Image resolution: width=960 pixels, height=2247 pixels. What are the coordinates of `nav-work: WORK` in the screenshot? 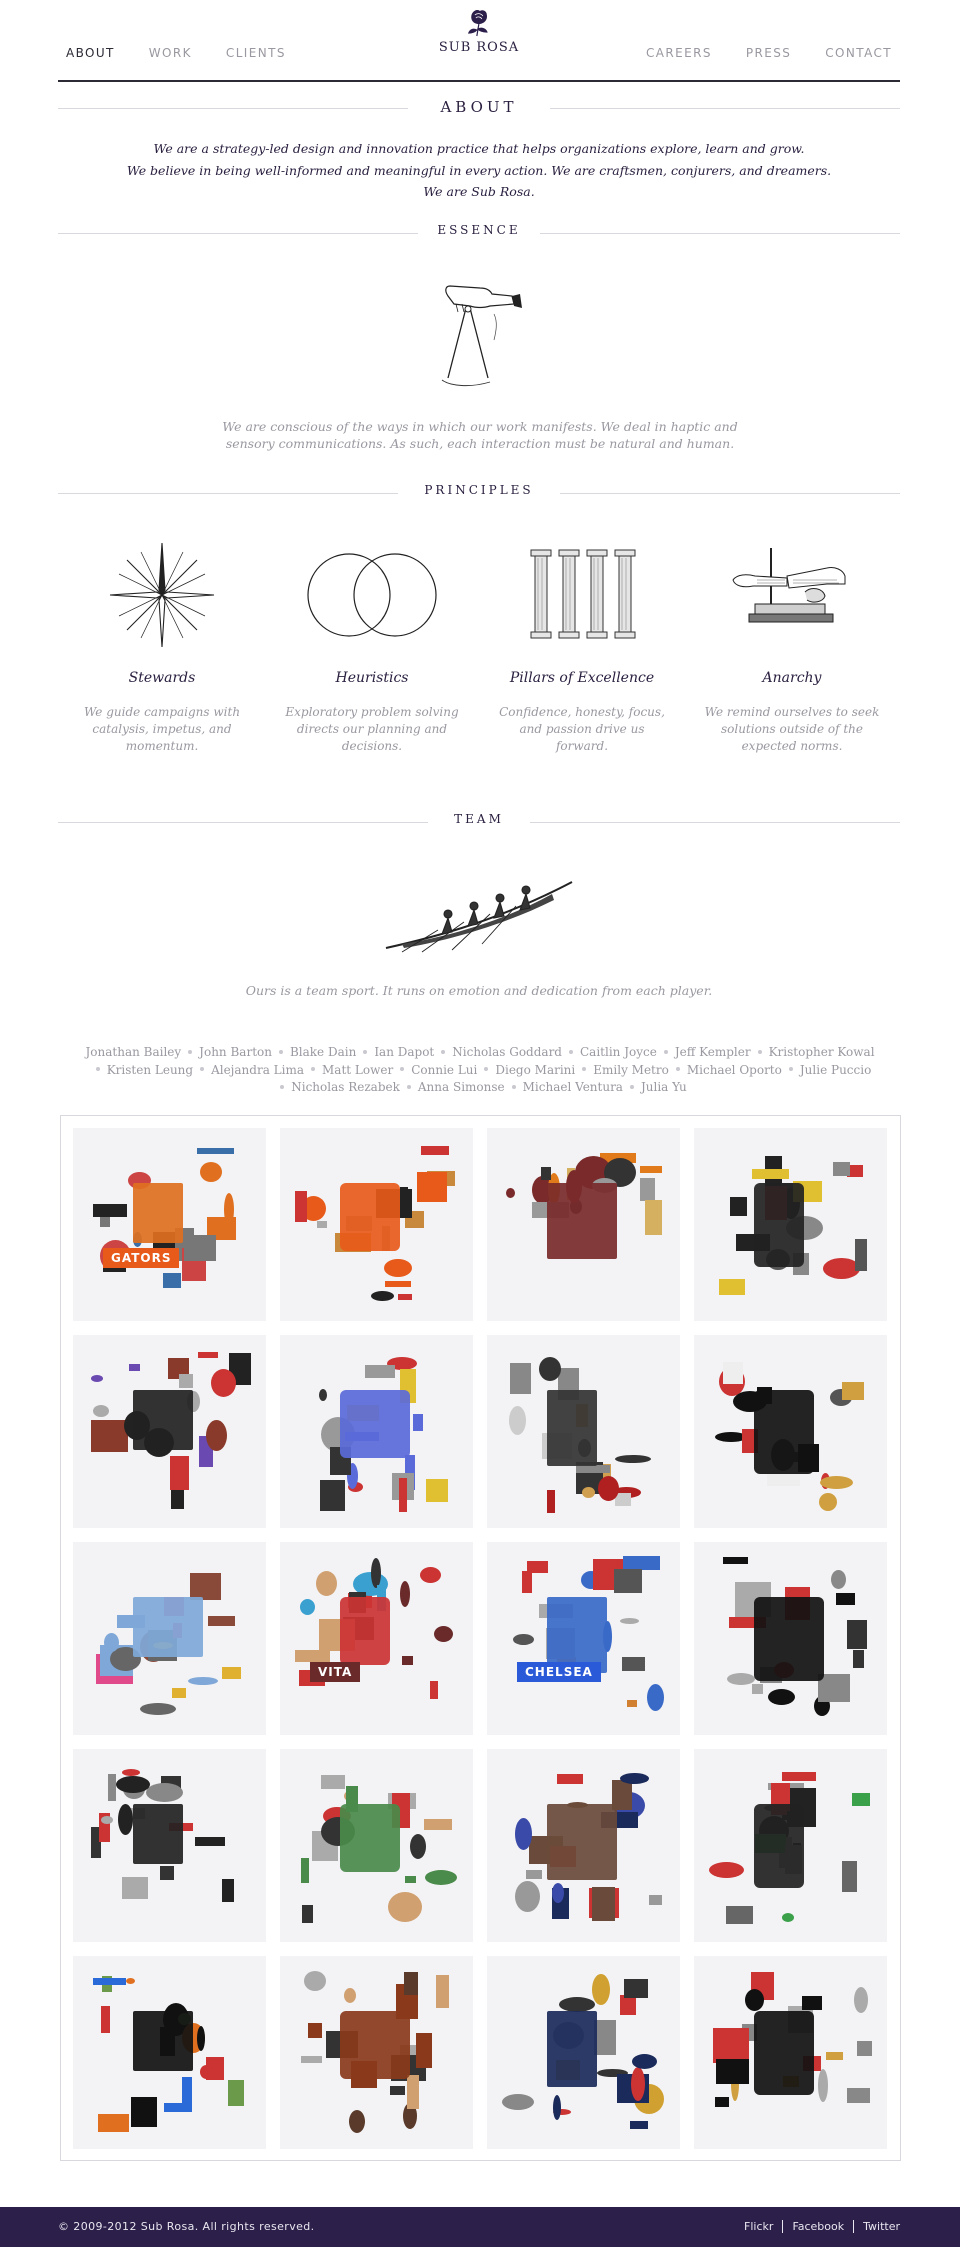 It's located at (170, 53).